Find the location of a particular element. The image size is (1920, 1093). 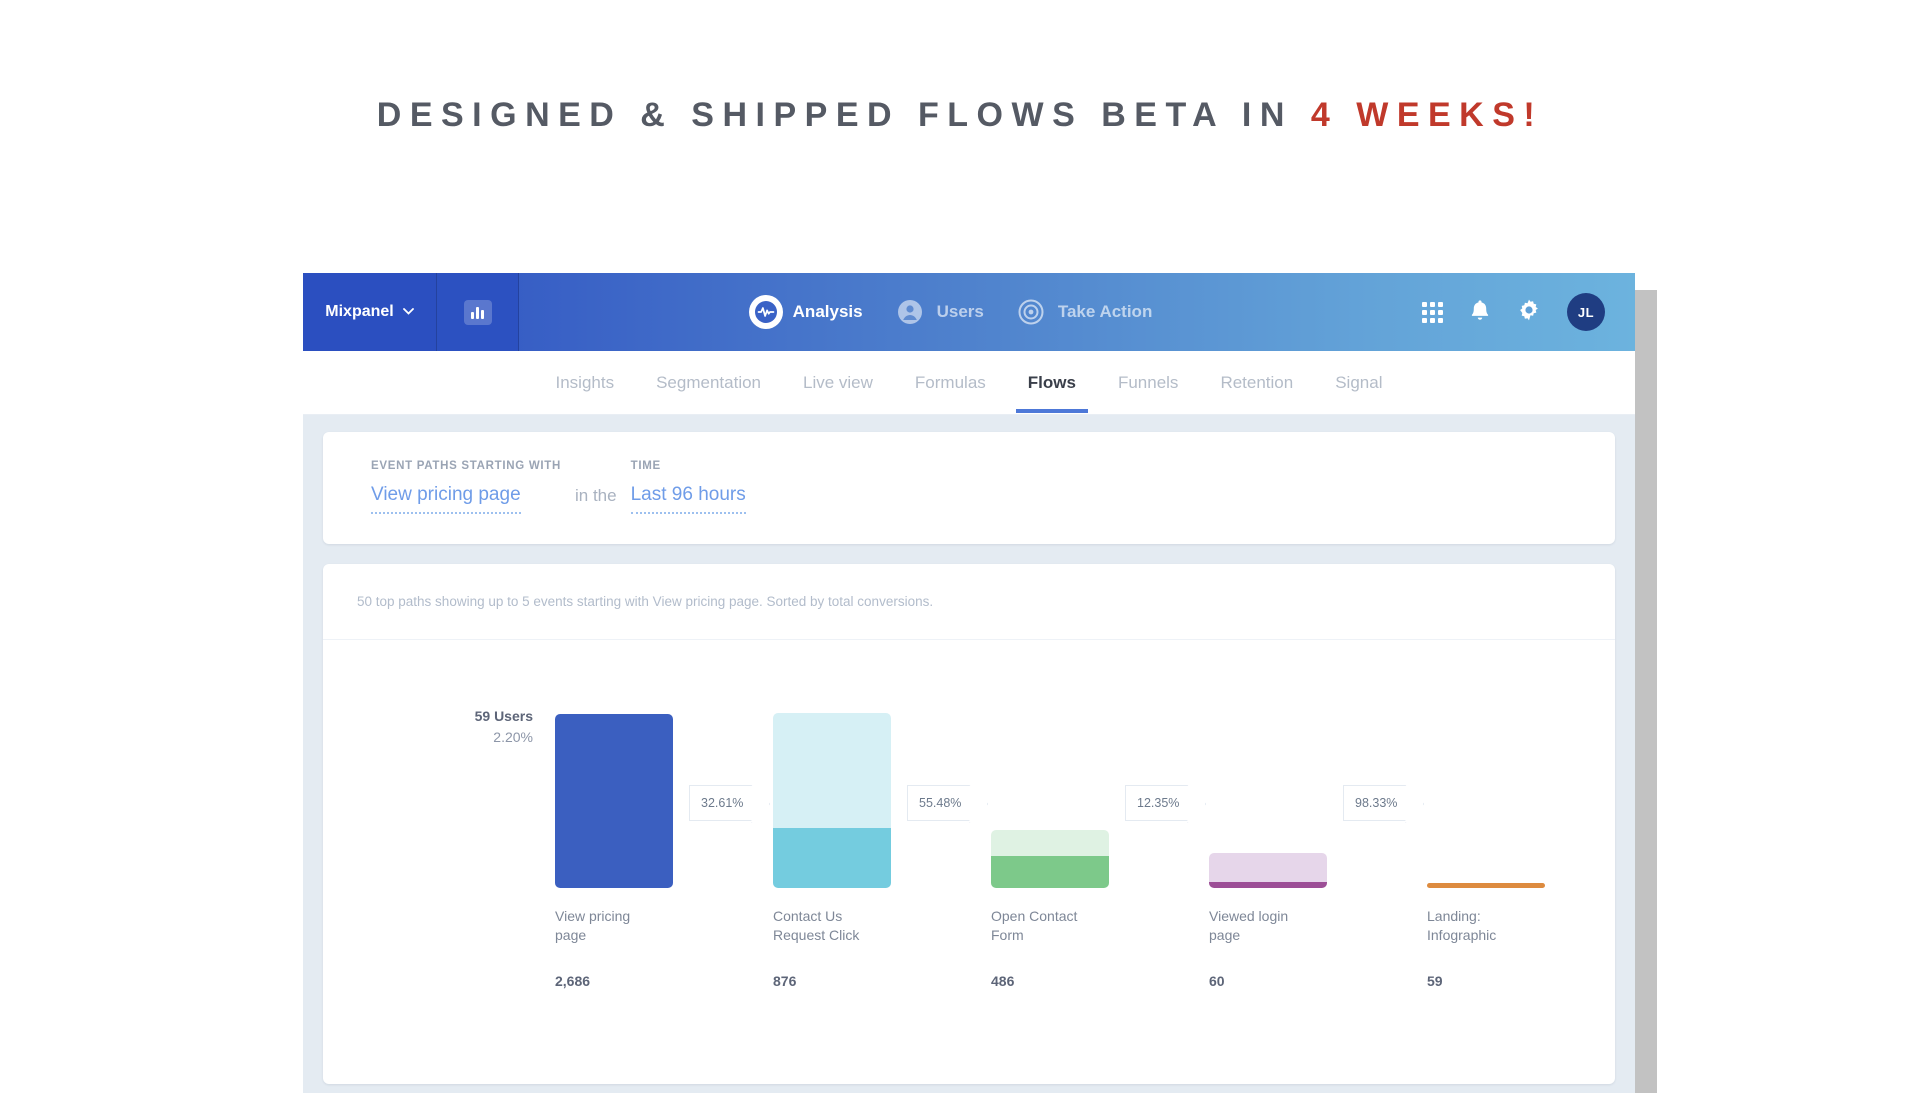

nav-utility-icons: JL is located at coordinates (1528, 312).